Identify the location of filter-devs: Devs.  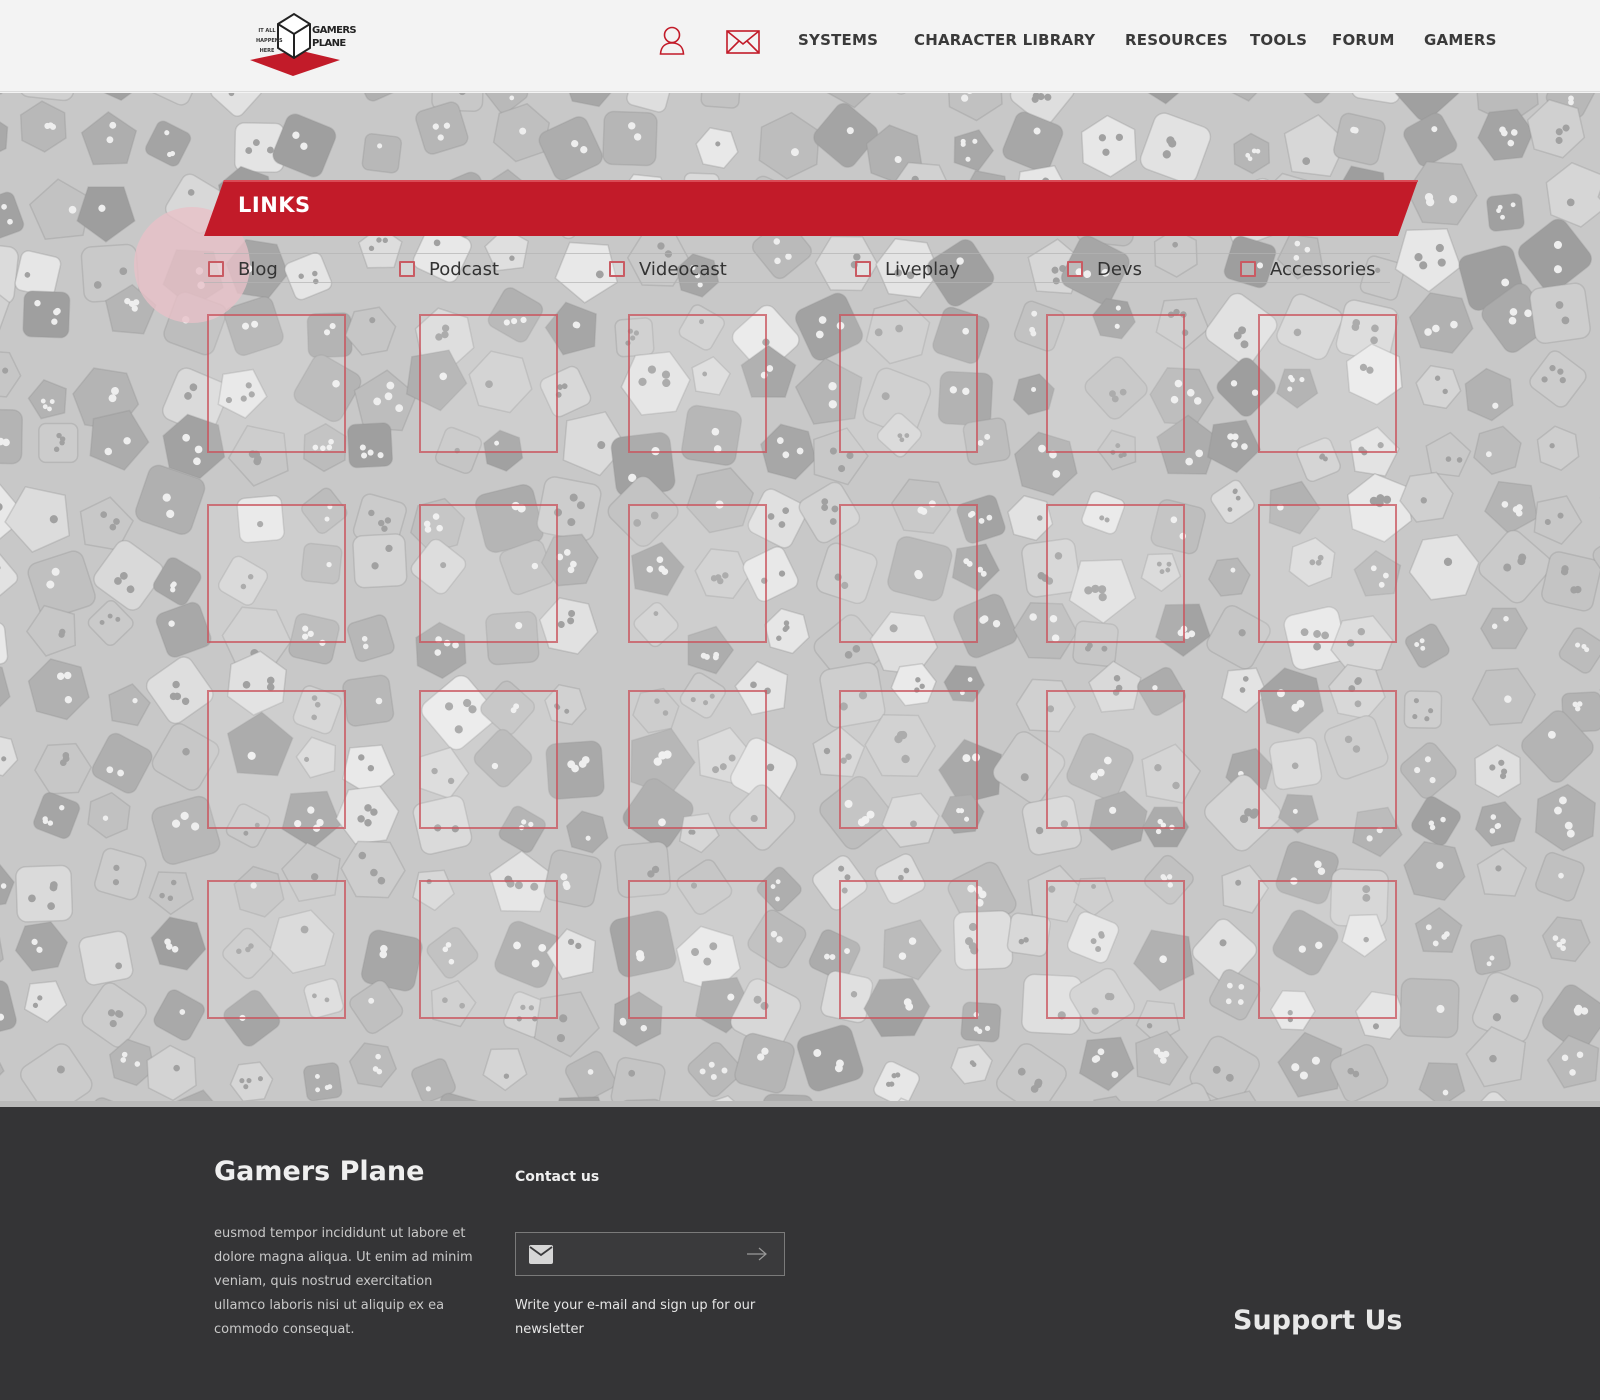
(1104, 269).